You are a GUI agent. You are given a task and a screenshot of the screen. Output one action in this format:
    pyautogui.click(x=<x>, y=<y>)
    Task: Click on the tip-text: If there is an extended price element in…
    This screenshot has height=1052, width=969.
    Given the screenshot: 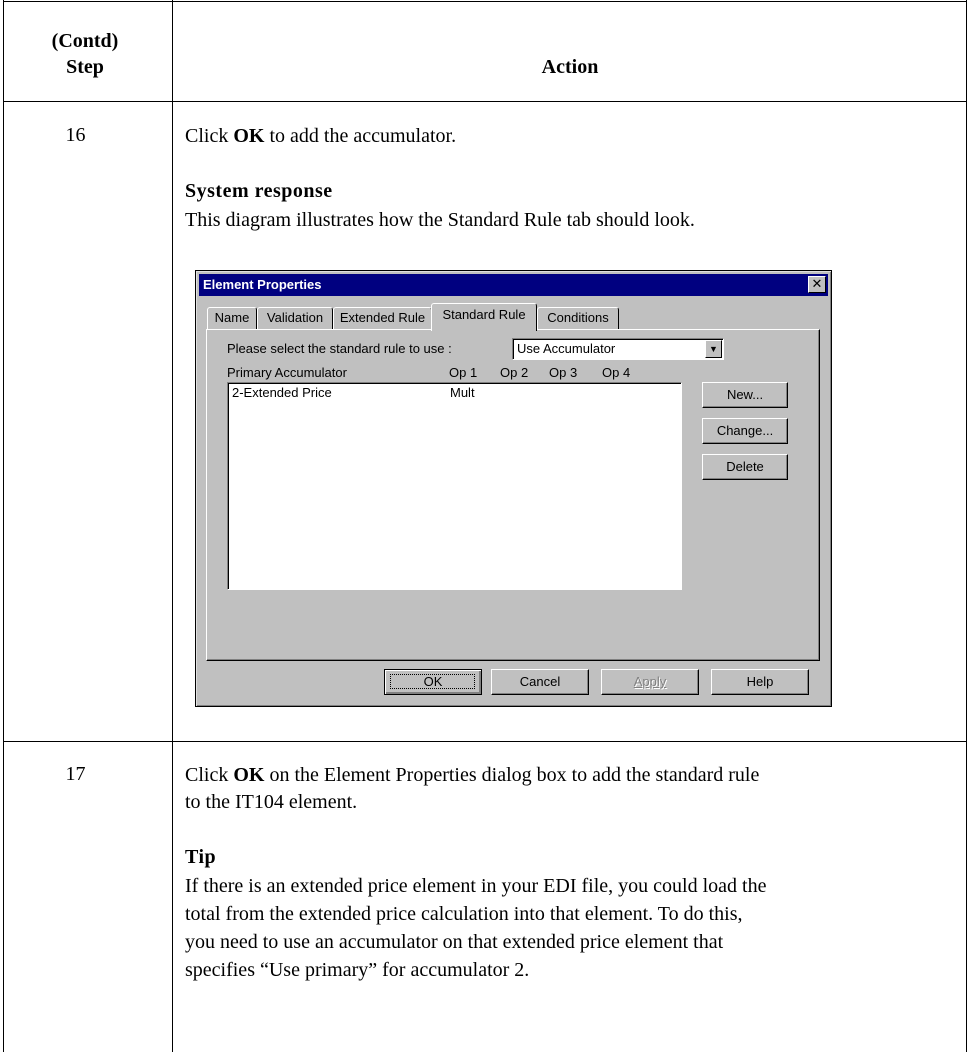 What is the action you would take?
    pyautogui.click(x=572, y=928)
    